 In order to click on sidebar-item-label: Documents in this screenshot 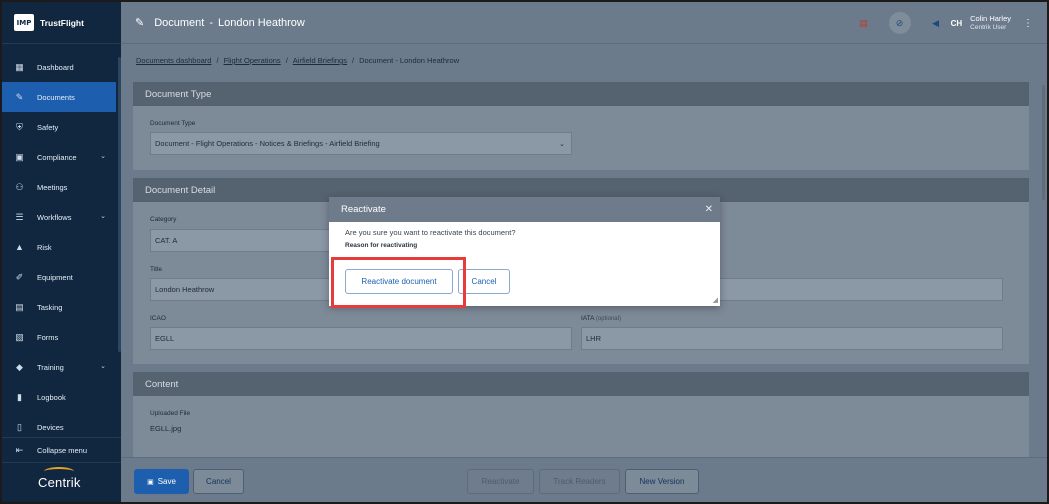, I will do `click(56, 97)`.